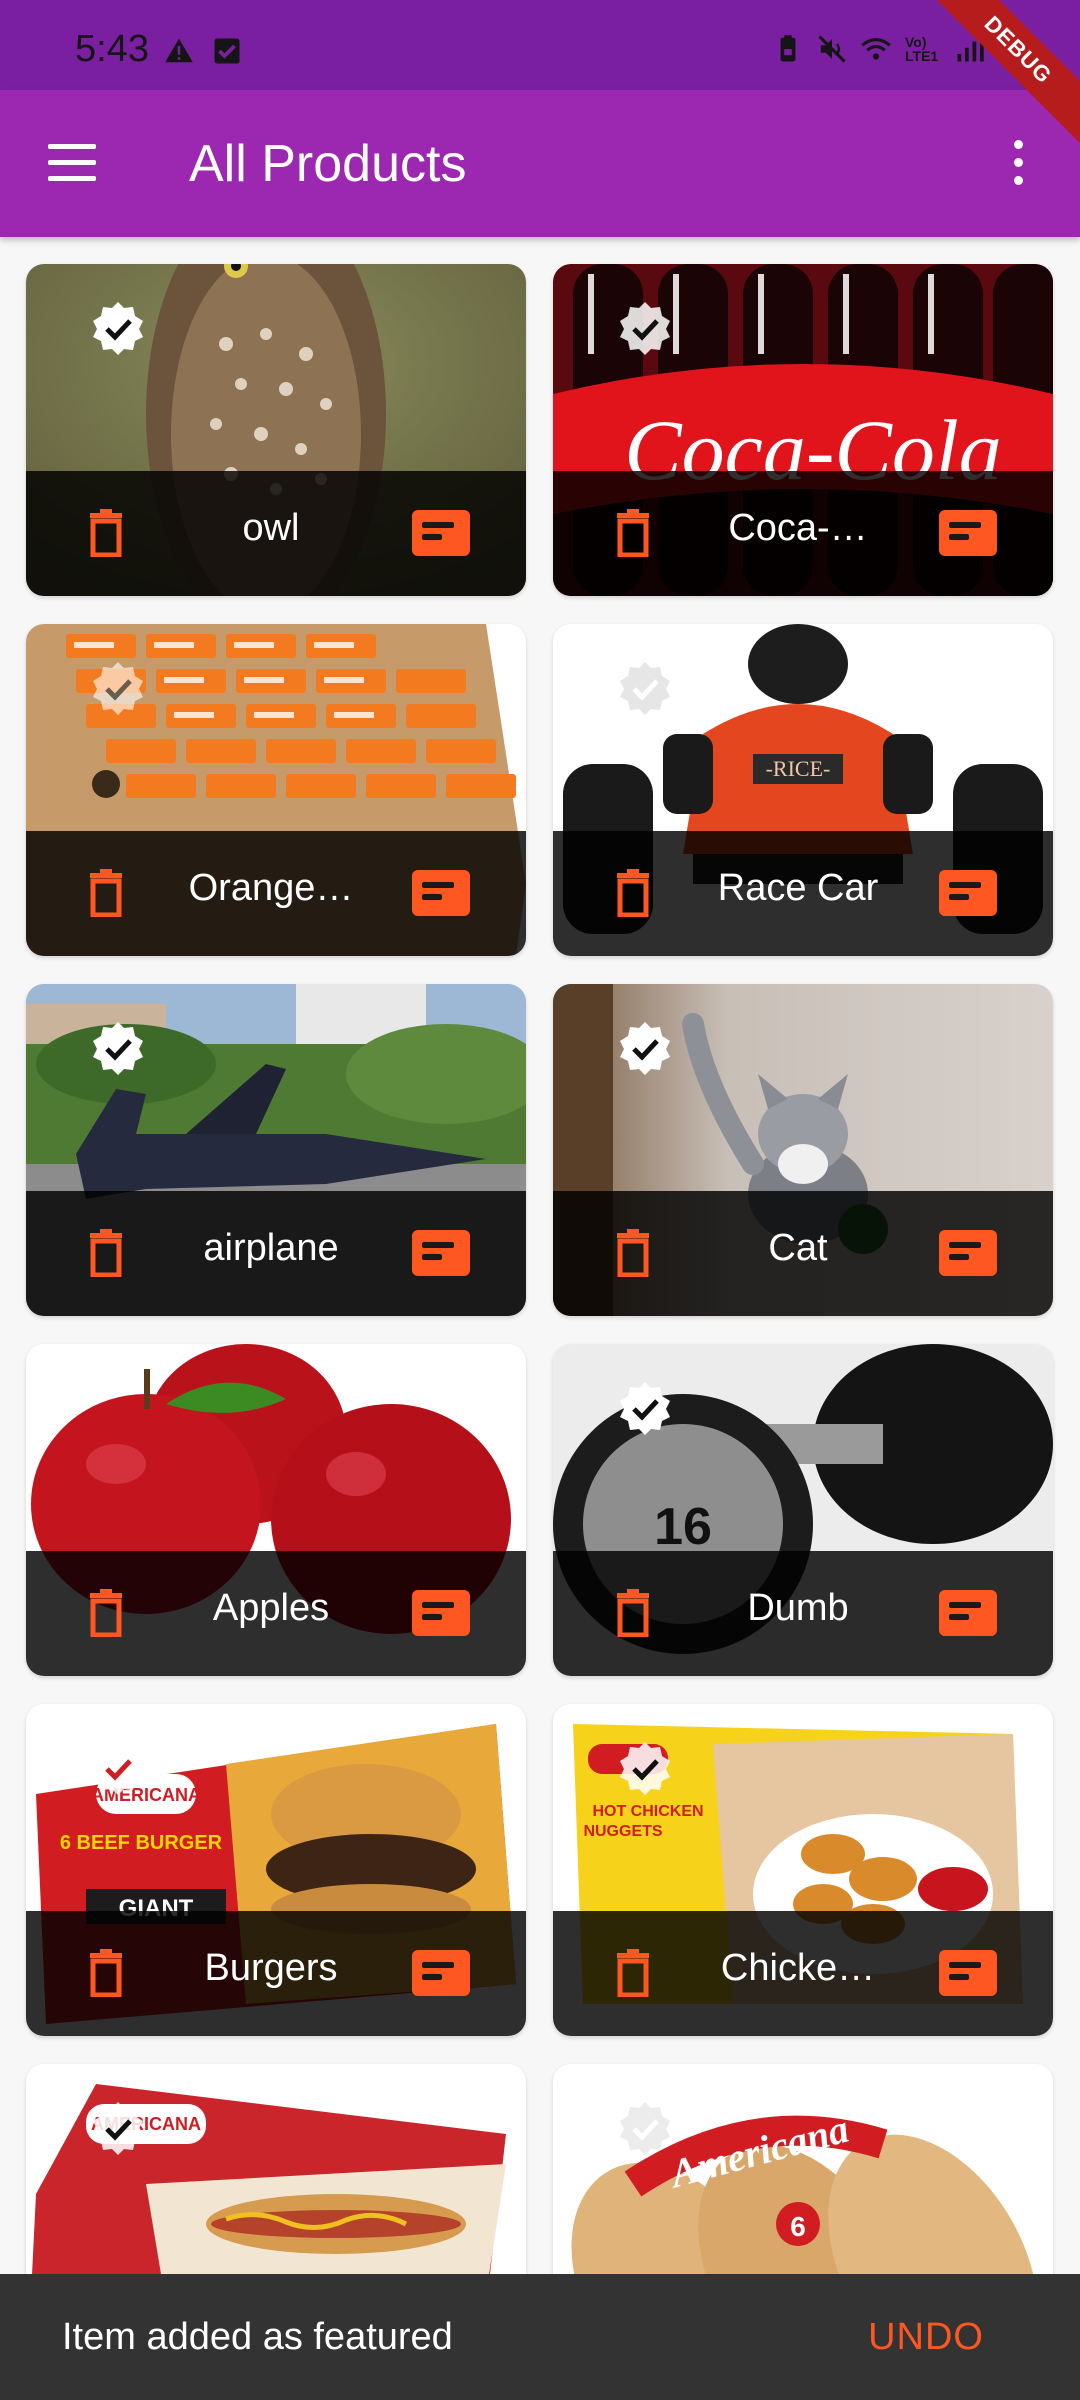  Describe the element at coordinates (803, 790) in the screenshot. I see `product-card: -RICE- Race Car` at that location.